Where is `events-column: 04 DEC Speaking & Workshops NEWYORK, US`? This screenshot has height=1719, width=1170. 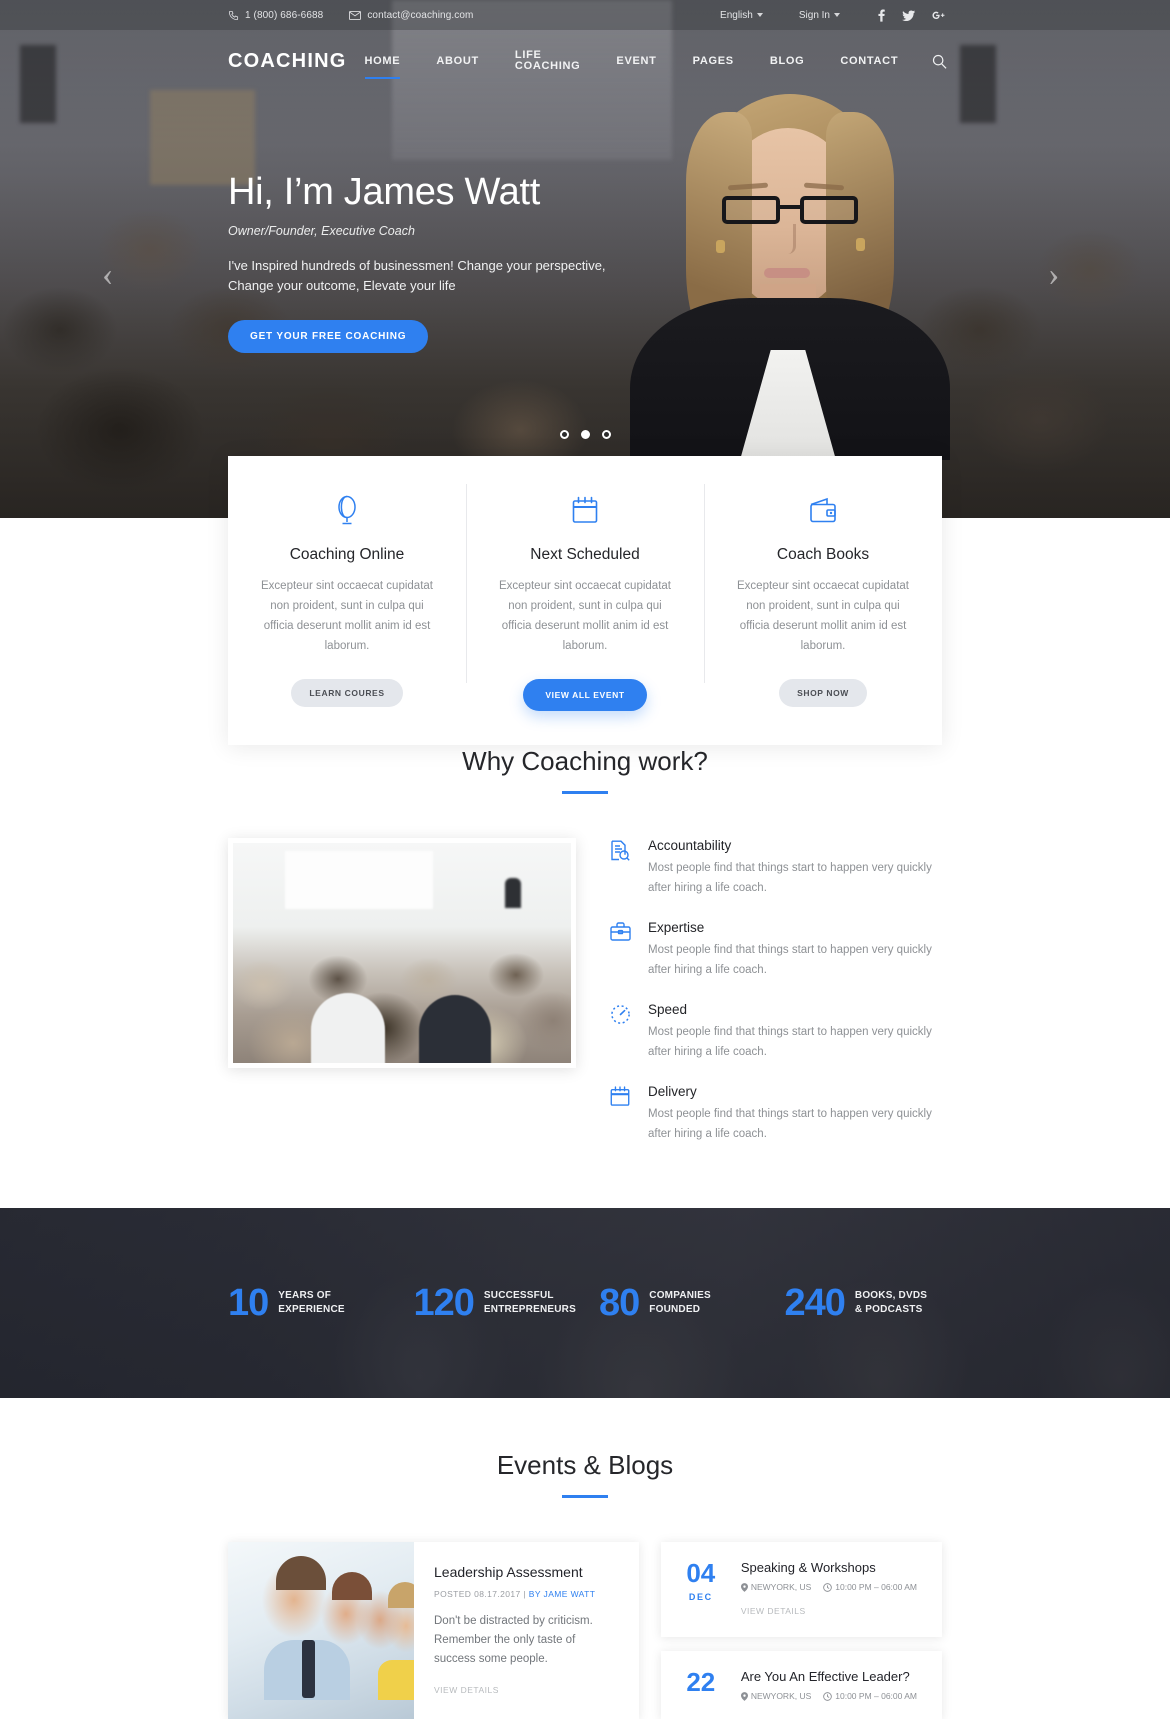 events-column: 04 DEC Speaking & Workshops NEWYORK, US is located at coordinates (801, 1630).